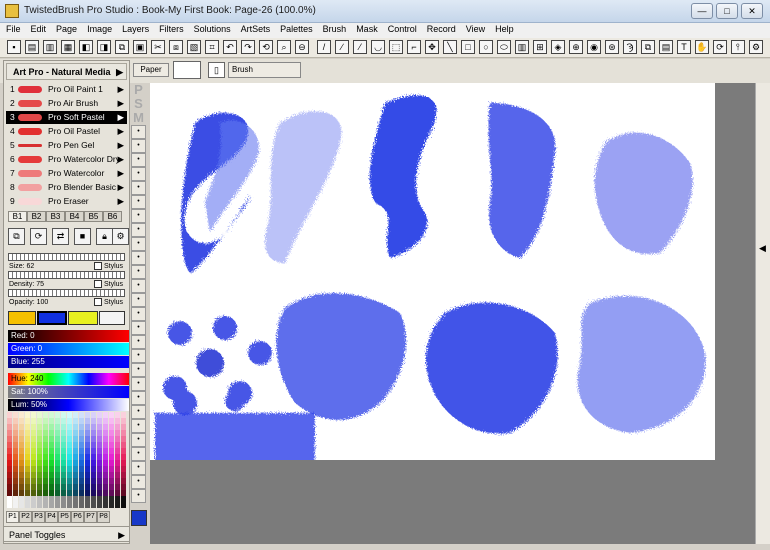 The width and height of the screenshot is (770, 550). I want to click on panel-toggles-button: Panel Toggles ▶, so click(66, 534).